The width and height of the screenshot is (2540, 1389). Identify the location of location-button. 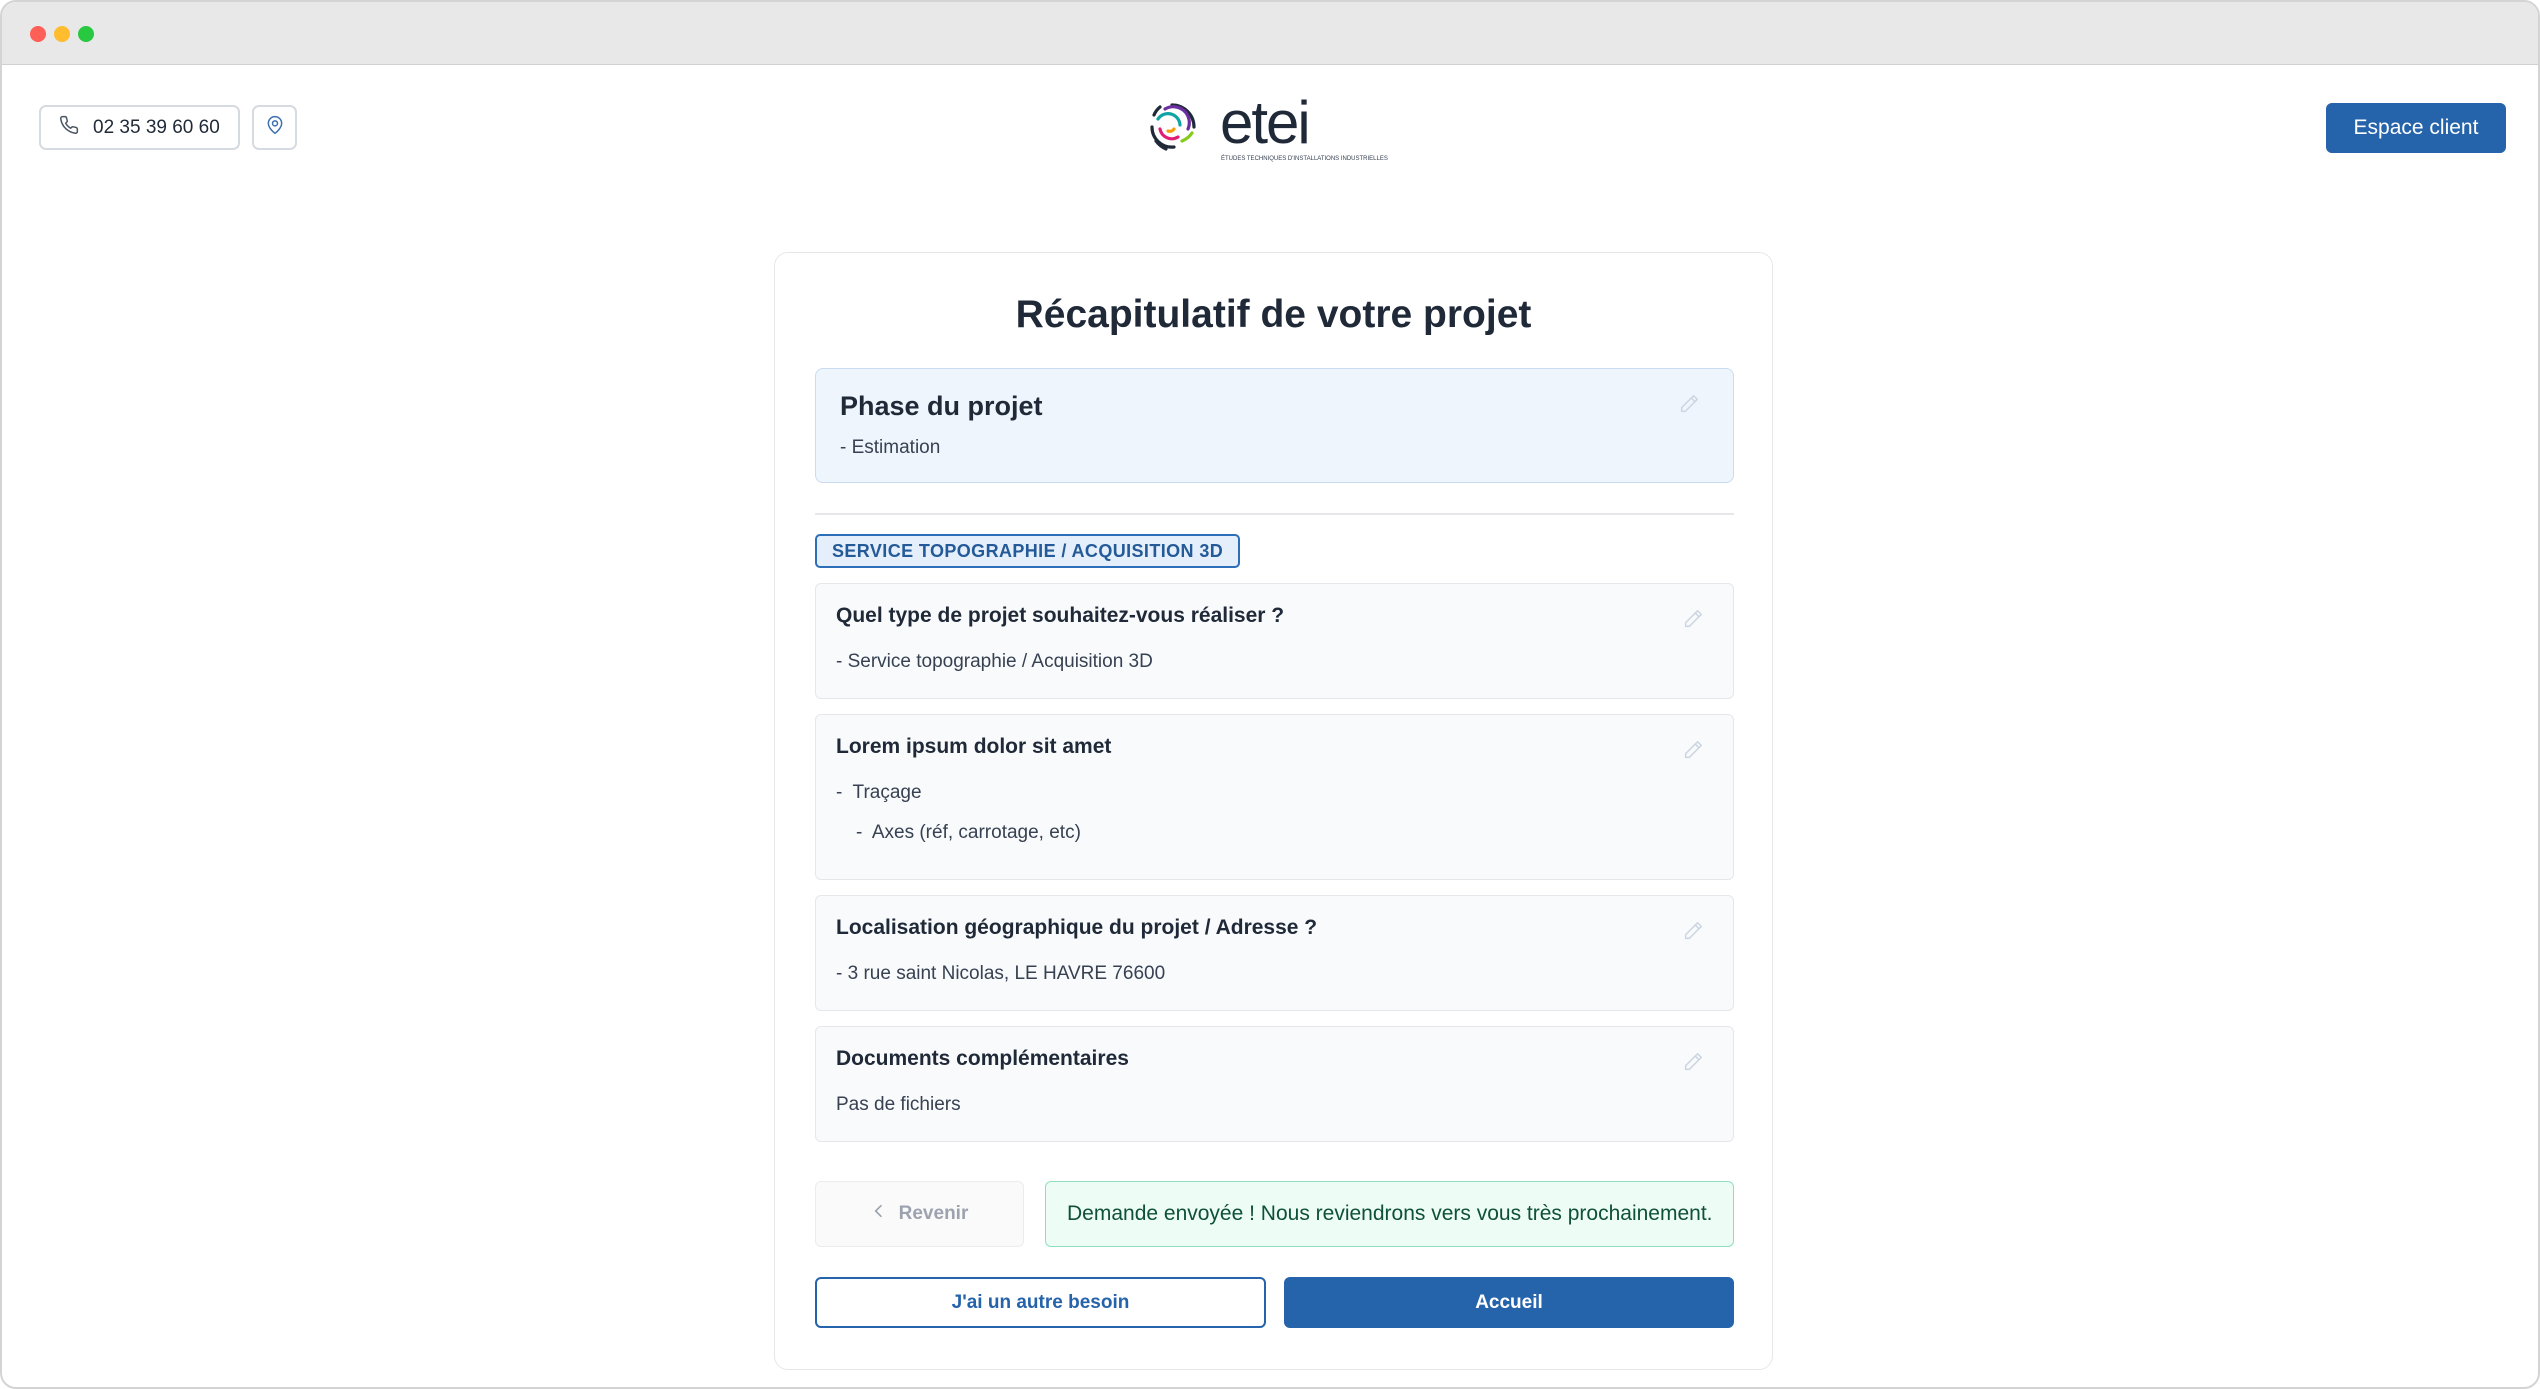
(274, 127).